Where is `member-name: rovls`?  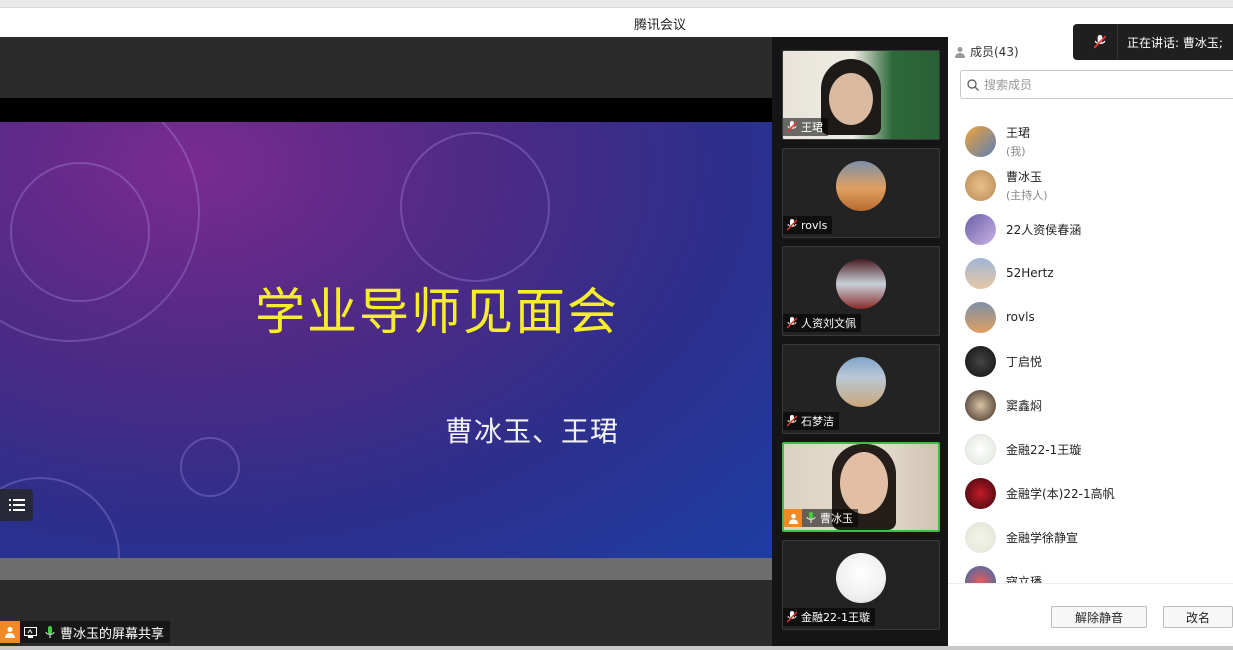 member-name: rovls is located at coordinates (1020, 317).